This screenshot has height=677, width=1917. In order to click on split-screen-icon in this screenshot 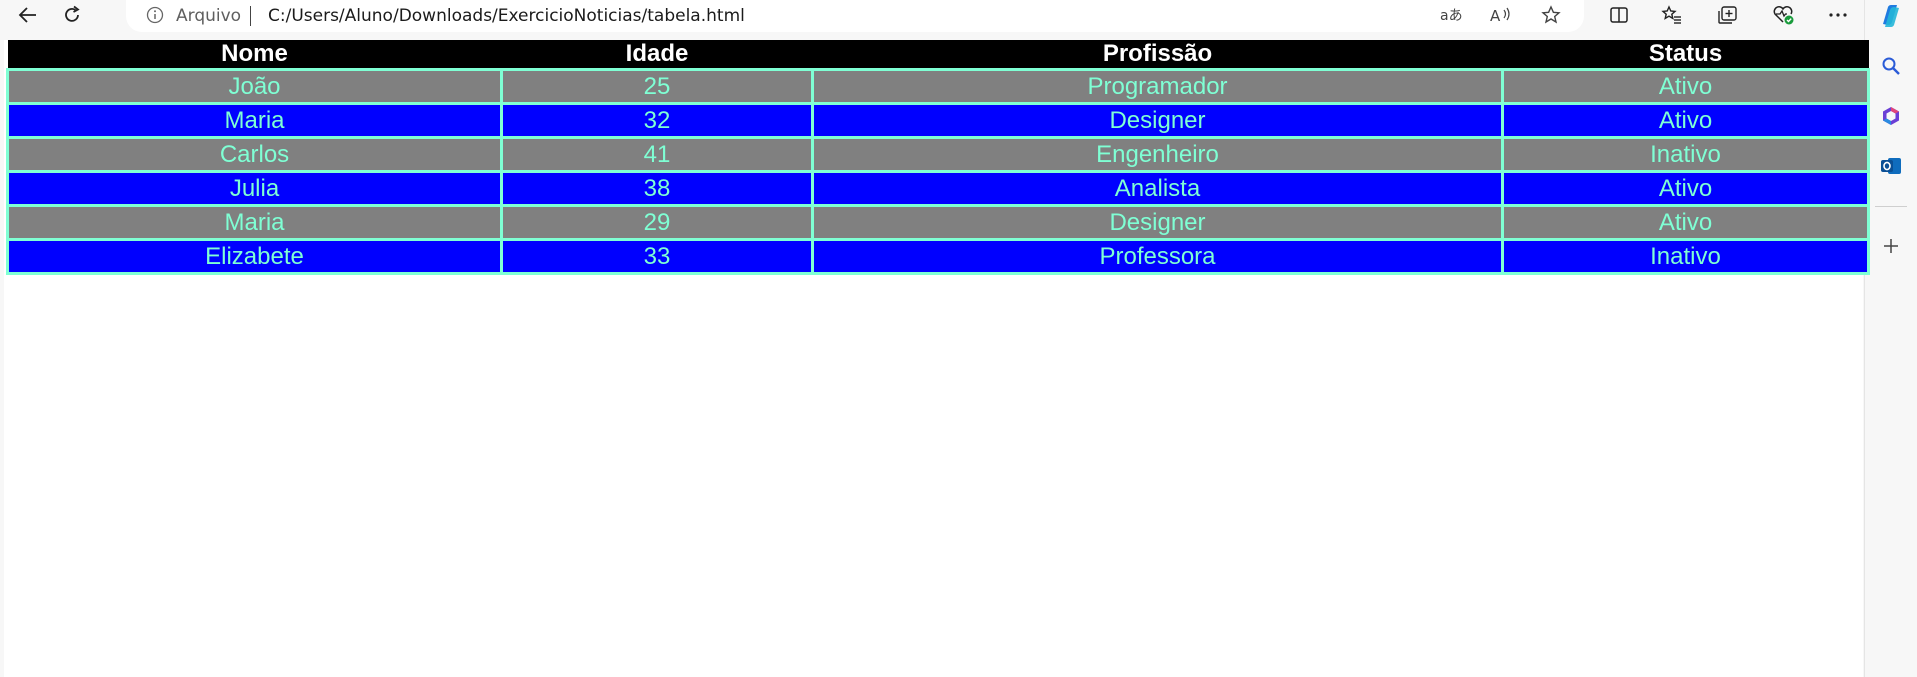, I will do `click(1619, 15)`.